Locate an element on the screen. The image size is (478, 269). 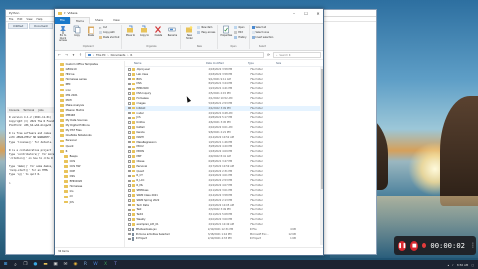
ribbon-tab-home: Home is located at coordinates (79, 20).